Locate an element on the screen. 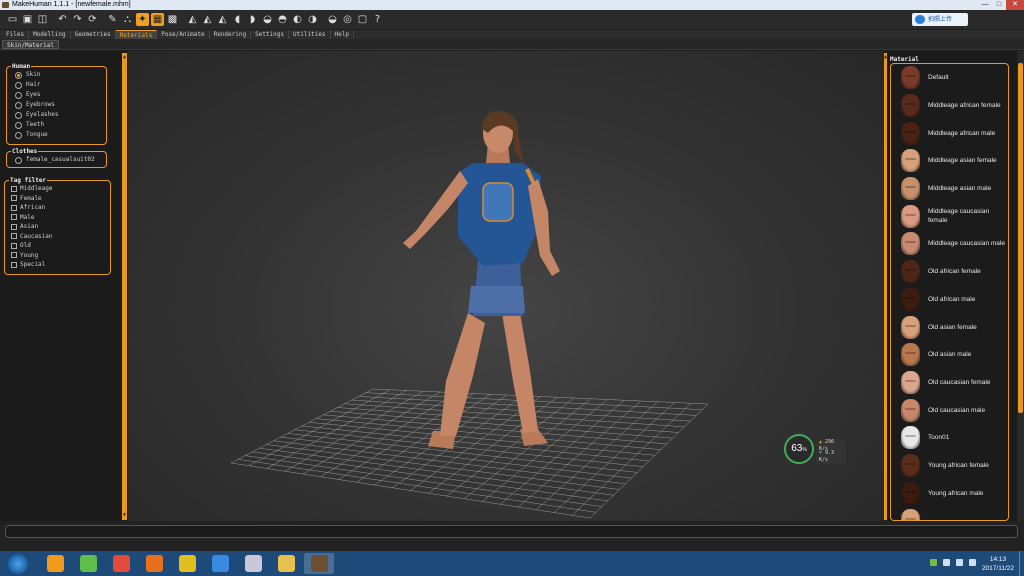 This screenshot has height=576, width=1024. tab-files: Files is located at coordinates (16, 34).